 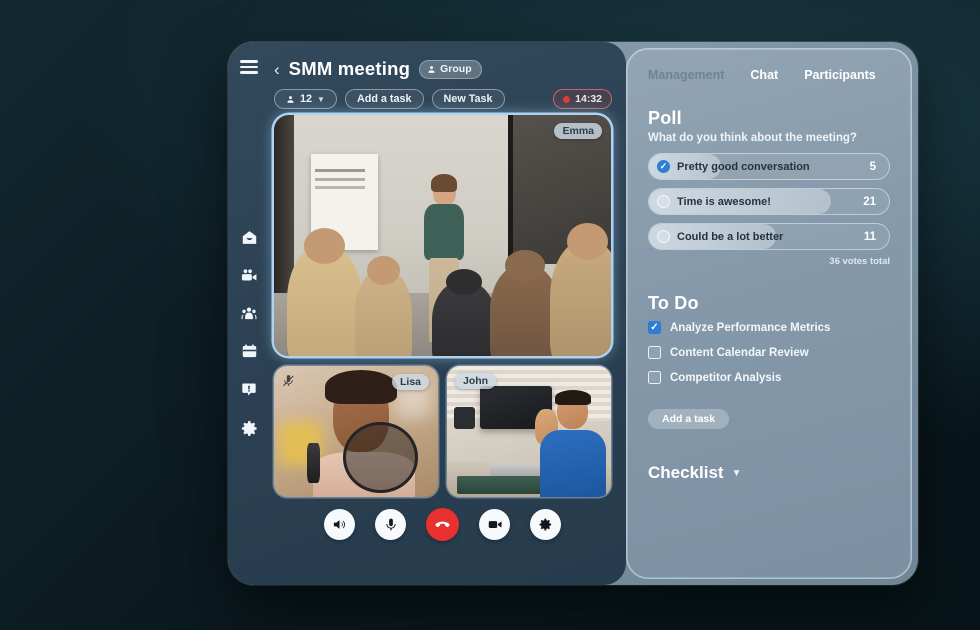 I want to click on tab-chat: Chat, so click(x=764, y=75).